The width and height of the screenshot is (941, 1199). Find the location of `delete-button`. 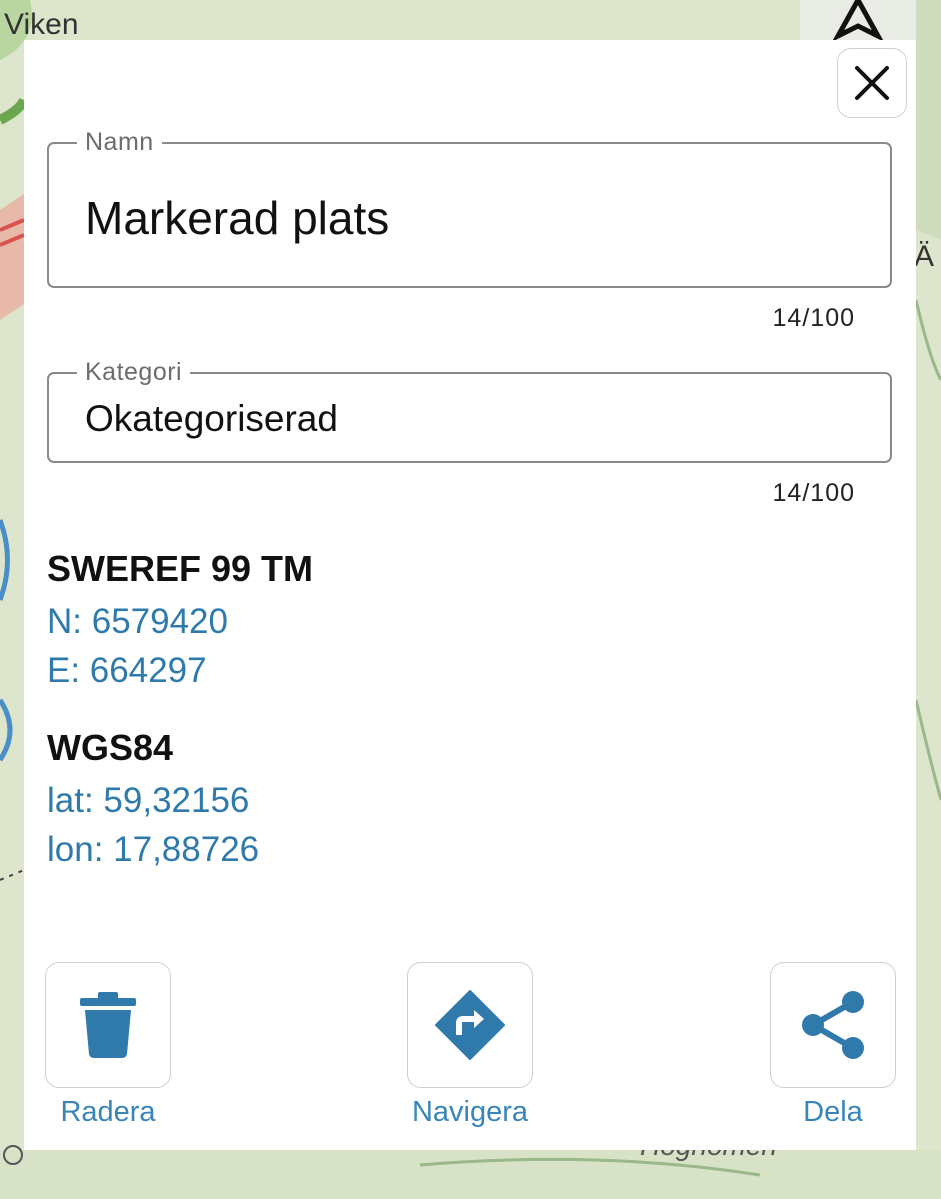

delete-button is located at coordinates (108, 1025).